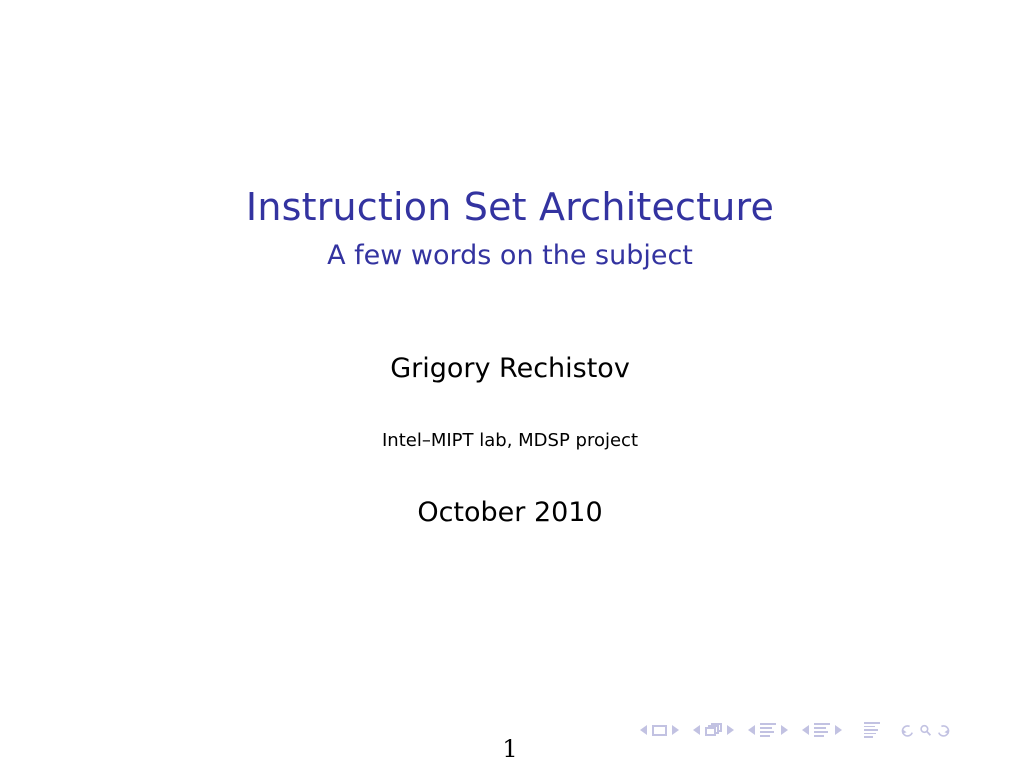 The width and height of the screenshot is (1020, 764). I want to click on slide-icon, so click(659, 730).